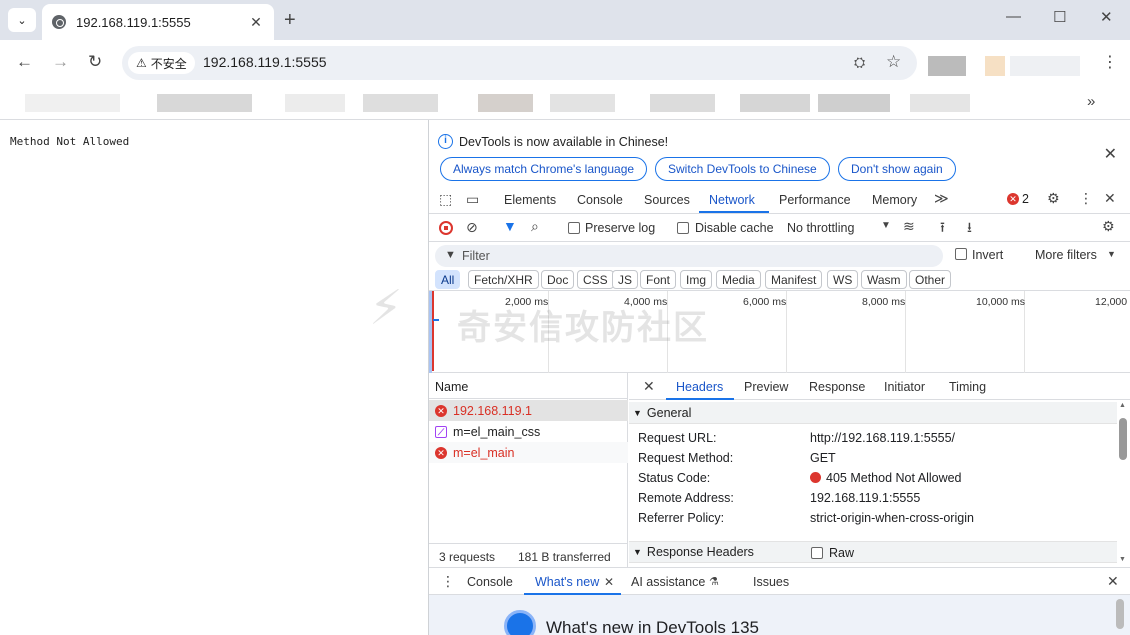 Image resolution: width=1130 pixels, height=635 pixels. I want to click on type-filter-fetch-xhr: Fetch/XHR, so click(503, 279).